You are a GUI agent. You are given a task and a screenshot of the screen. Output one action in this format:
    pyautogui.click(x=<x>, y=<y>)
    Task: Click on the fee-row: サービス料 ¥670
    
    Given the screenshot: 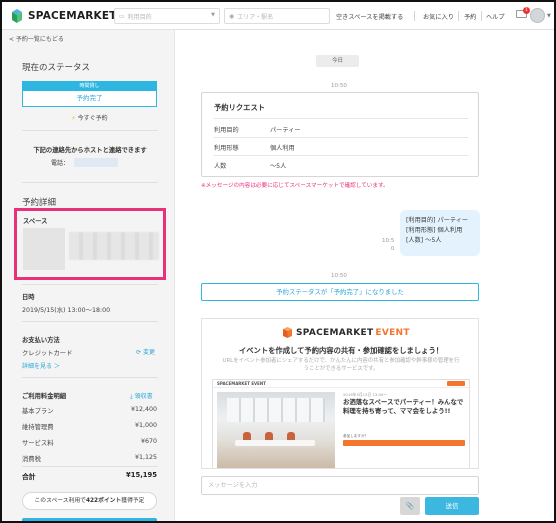 What is the action you would take?
    pyautogui.click(x=89, y=442)
    